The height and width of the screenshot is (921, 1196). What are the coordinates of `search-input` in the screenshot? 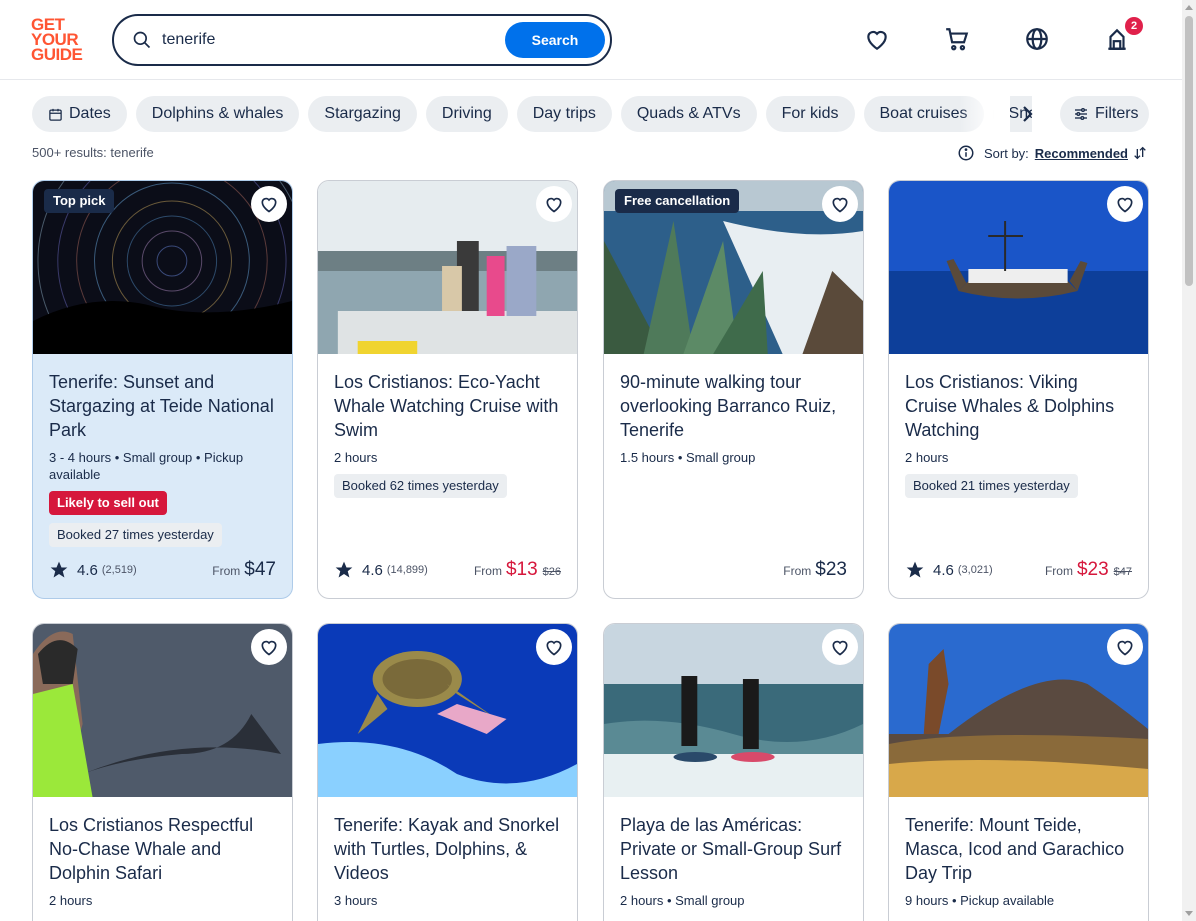 It's located at (327, 40).